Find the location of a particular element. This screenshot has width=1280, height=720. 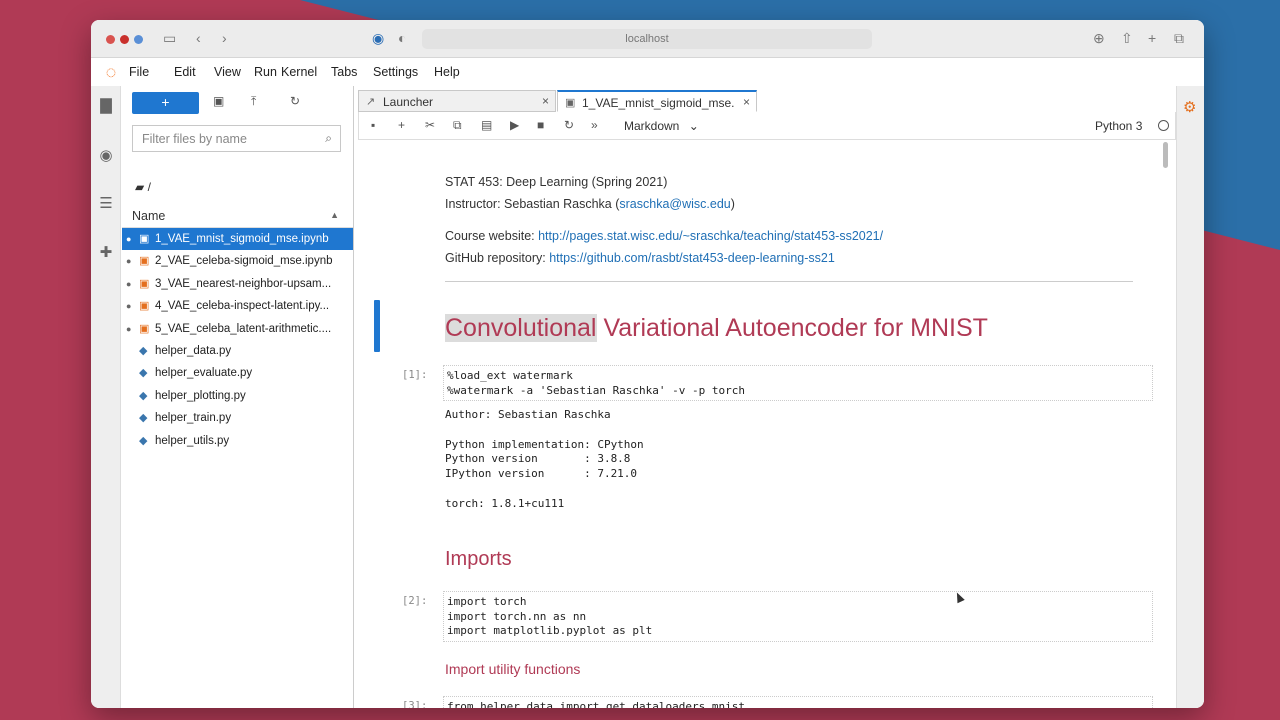

cell-type-select: Markdown ⌄ is located at coordinates (661, 126).